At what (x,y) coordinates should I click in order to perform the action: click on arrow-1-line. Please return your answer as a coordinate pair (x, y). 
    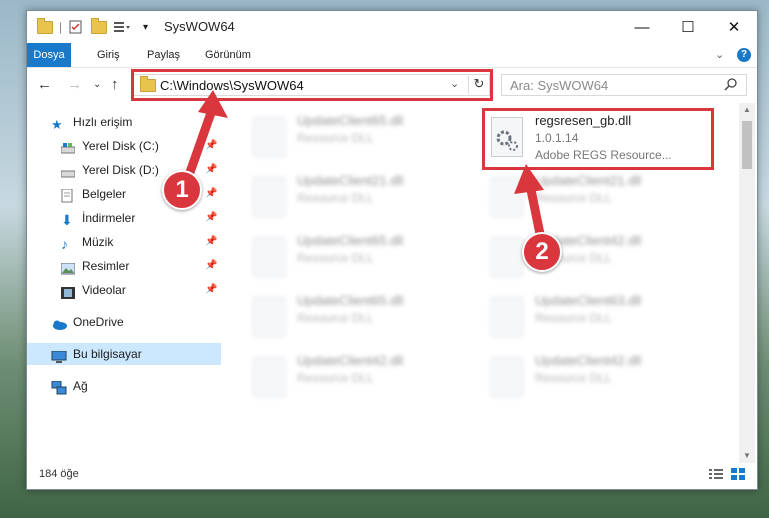
    Looking at the image, I should click on (200, 144).